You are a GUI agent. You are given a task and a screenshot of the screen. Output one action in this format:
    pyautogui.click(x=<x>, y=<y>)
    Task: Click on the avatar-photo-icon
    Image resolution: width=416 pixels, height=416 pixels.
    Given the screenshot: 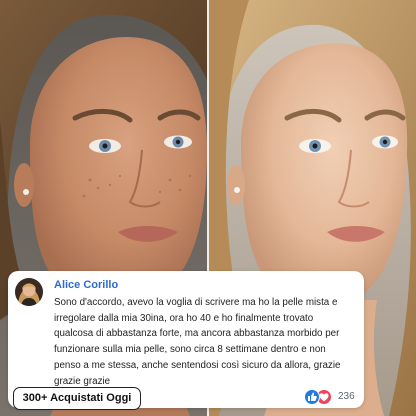 What is the action you would take?
    pyautogui.click(x=29, y=292)
    